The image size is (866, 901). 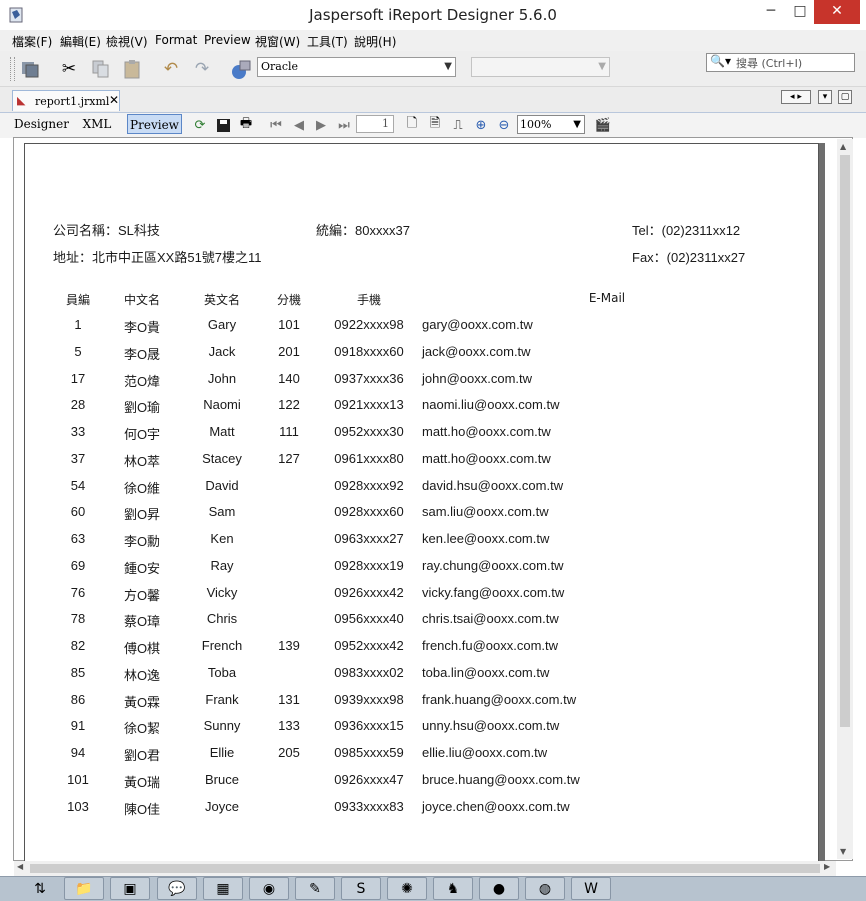 What do you see at coordinates (12, 69) in the screenshot?
I see `toolbar-grip` at bounding box center [12, 69].